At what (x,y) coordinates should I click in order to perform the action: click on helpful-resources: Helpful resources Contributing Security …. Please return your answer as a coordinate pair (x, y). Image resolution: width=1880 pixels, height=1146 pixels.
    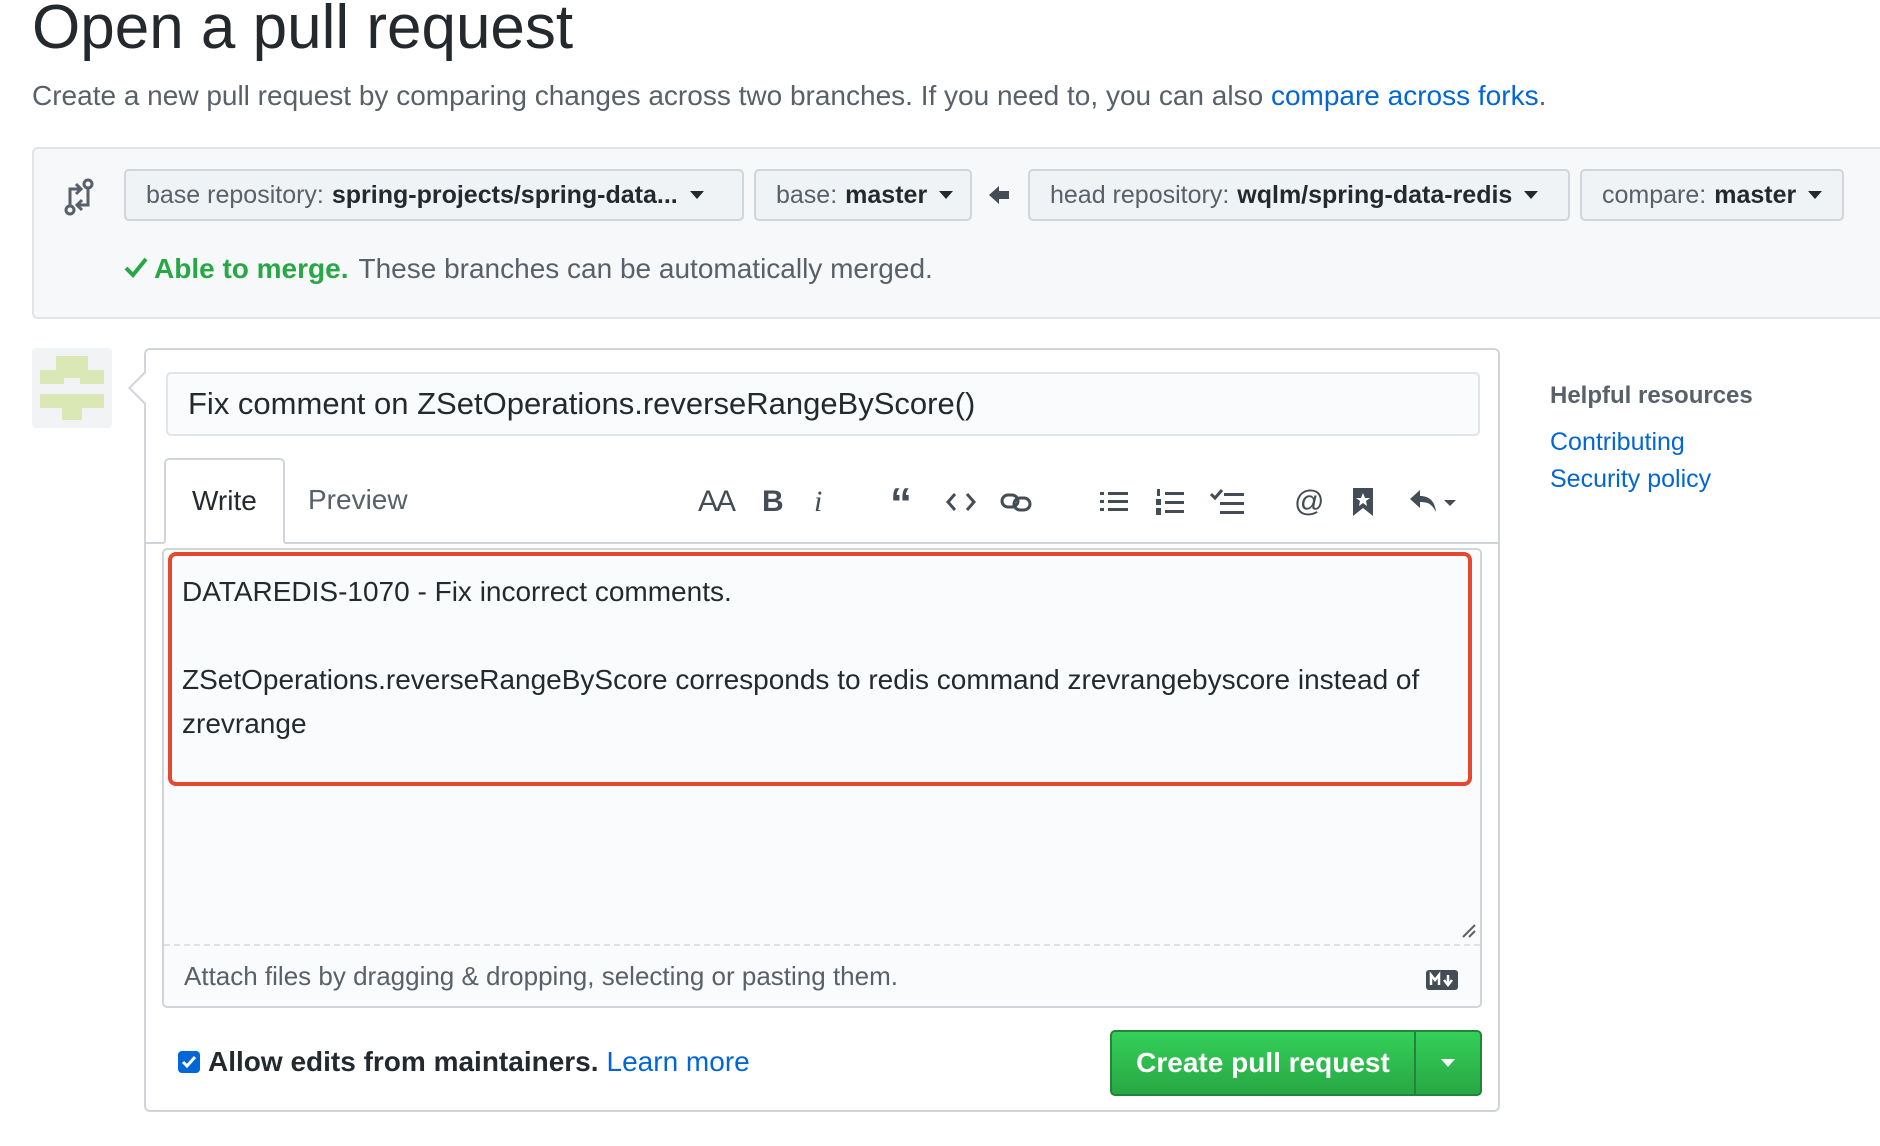
    Looking at the image, I should click on (1651, 442).